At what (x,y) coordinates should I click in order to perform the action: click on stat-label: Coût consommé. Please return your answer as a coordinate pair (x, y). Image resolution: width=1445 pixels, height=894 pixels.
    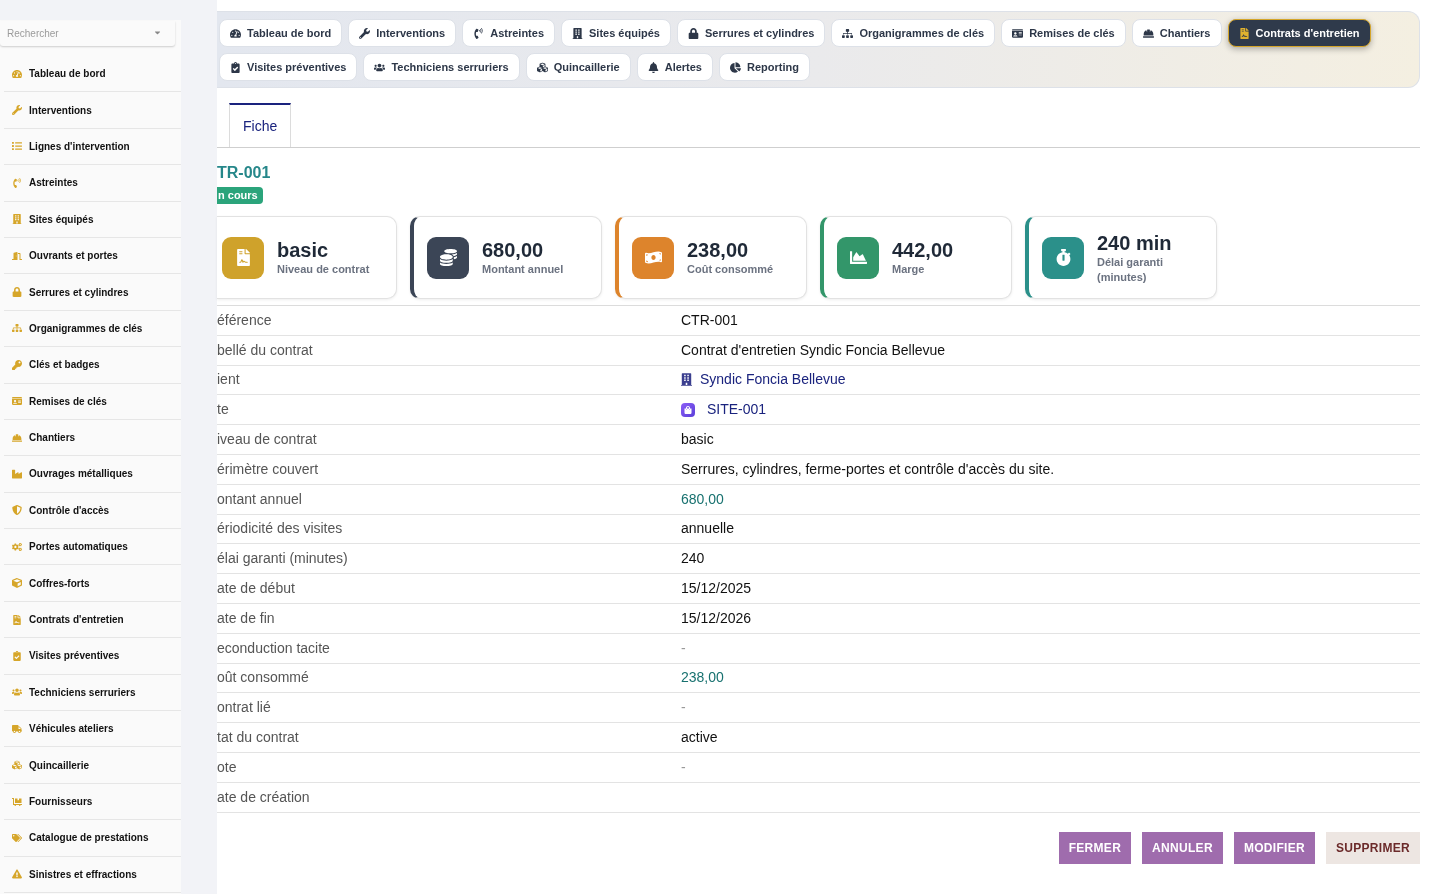
    Looking at the image, I should click on (730, 269).